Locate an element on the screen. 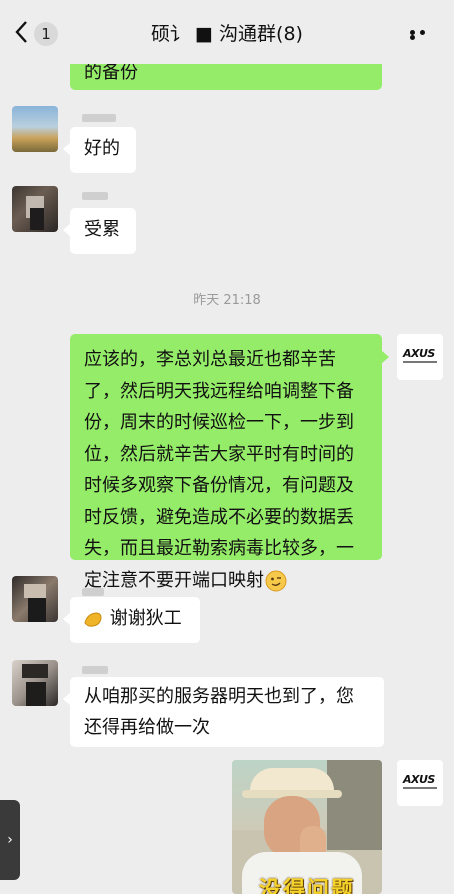 The height and width of the screenshot is (894, 454). message-line: 失，而且最近勒索病毒比较多，一 is located at coordinates (219, 548).